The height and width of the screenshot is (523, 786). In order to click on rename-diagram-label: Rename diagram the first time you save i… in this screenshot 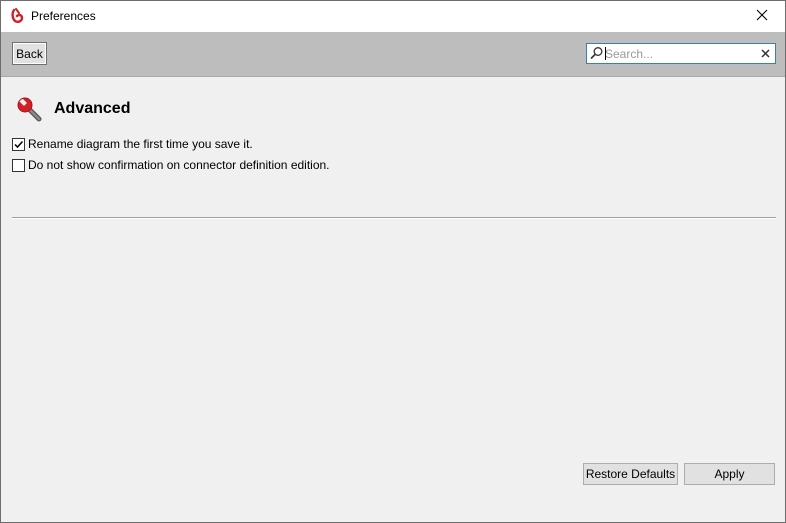, I will do `click(140, 144)`.